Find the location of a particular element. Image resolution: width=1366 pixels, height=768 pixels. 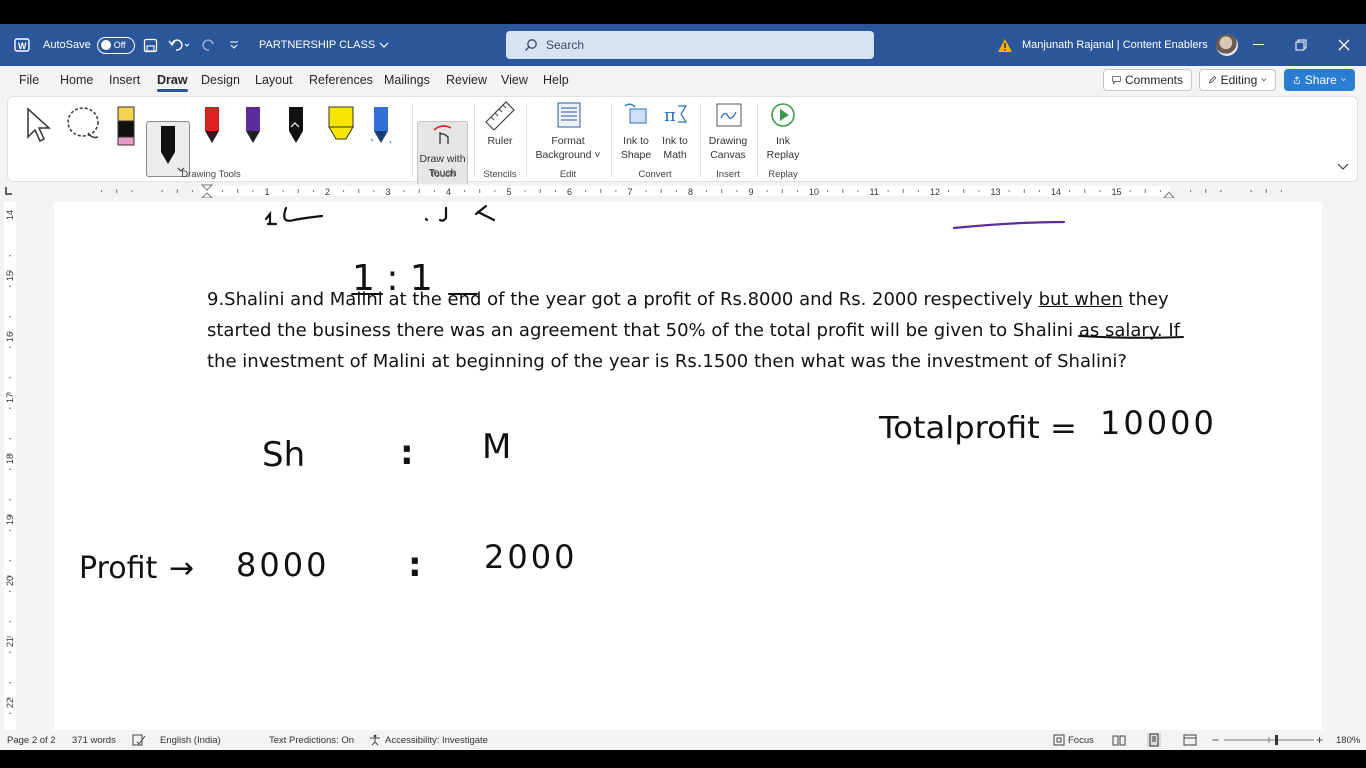

word-count: 371 words is located at coordinates (94, 740).